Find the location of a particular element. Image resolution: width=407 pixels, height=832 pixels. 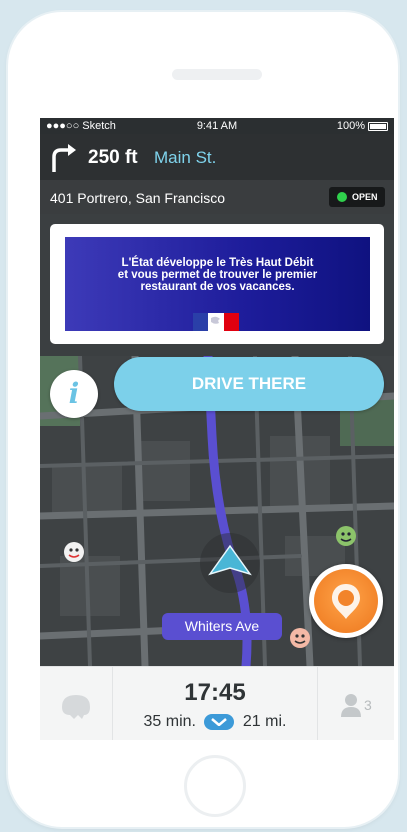

user-icon is located at coordinates (351, 705).